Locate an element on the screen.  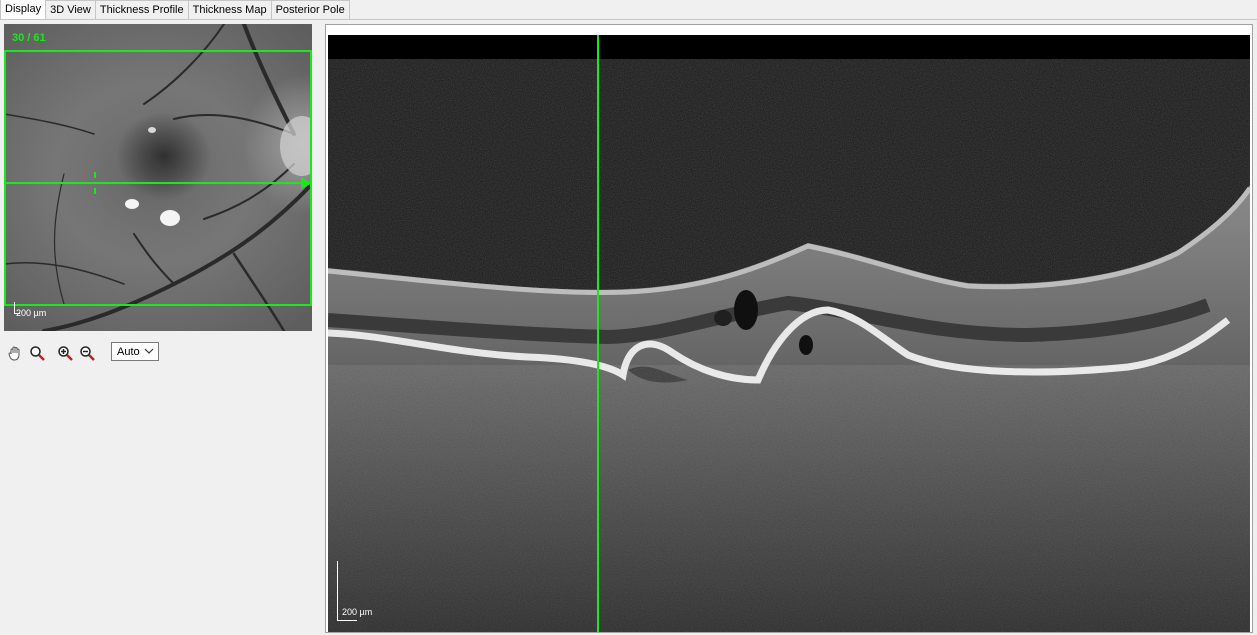
chevron-down-icon is located at coordinates (149, 352).